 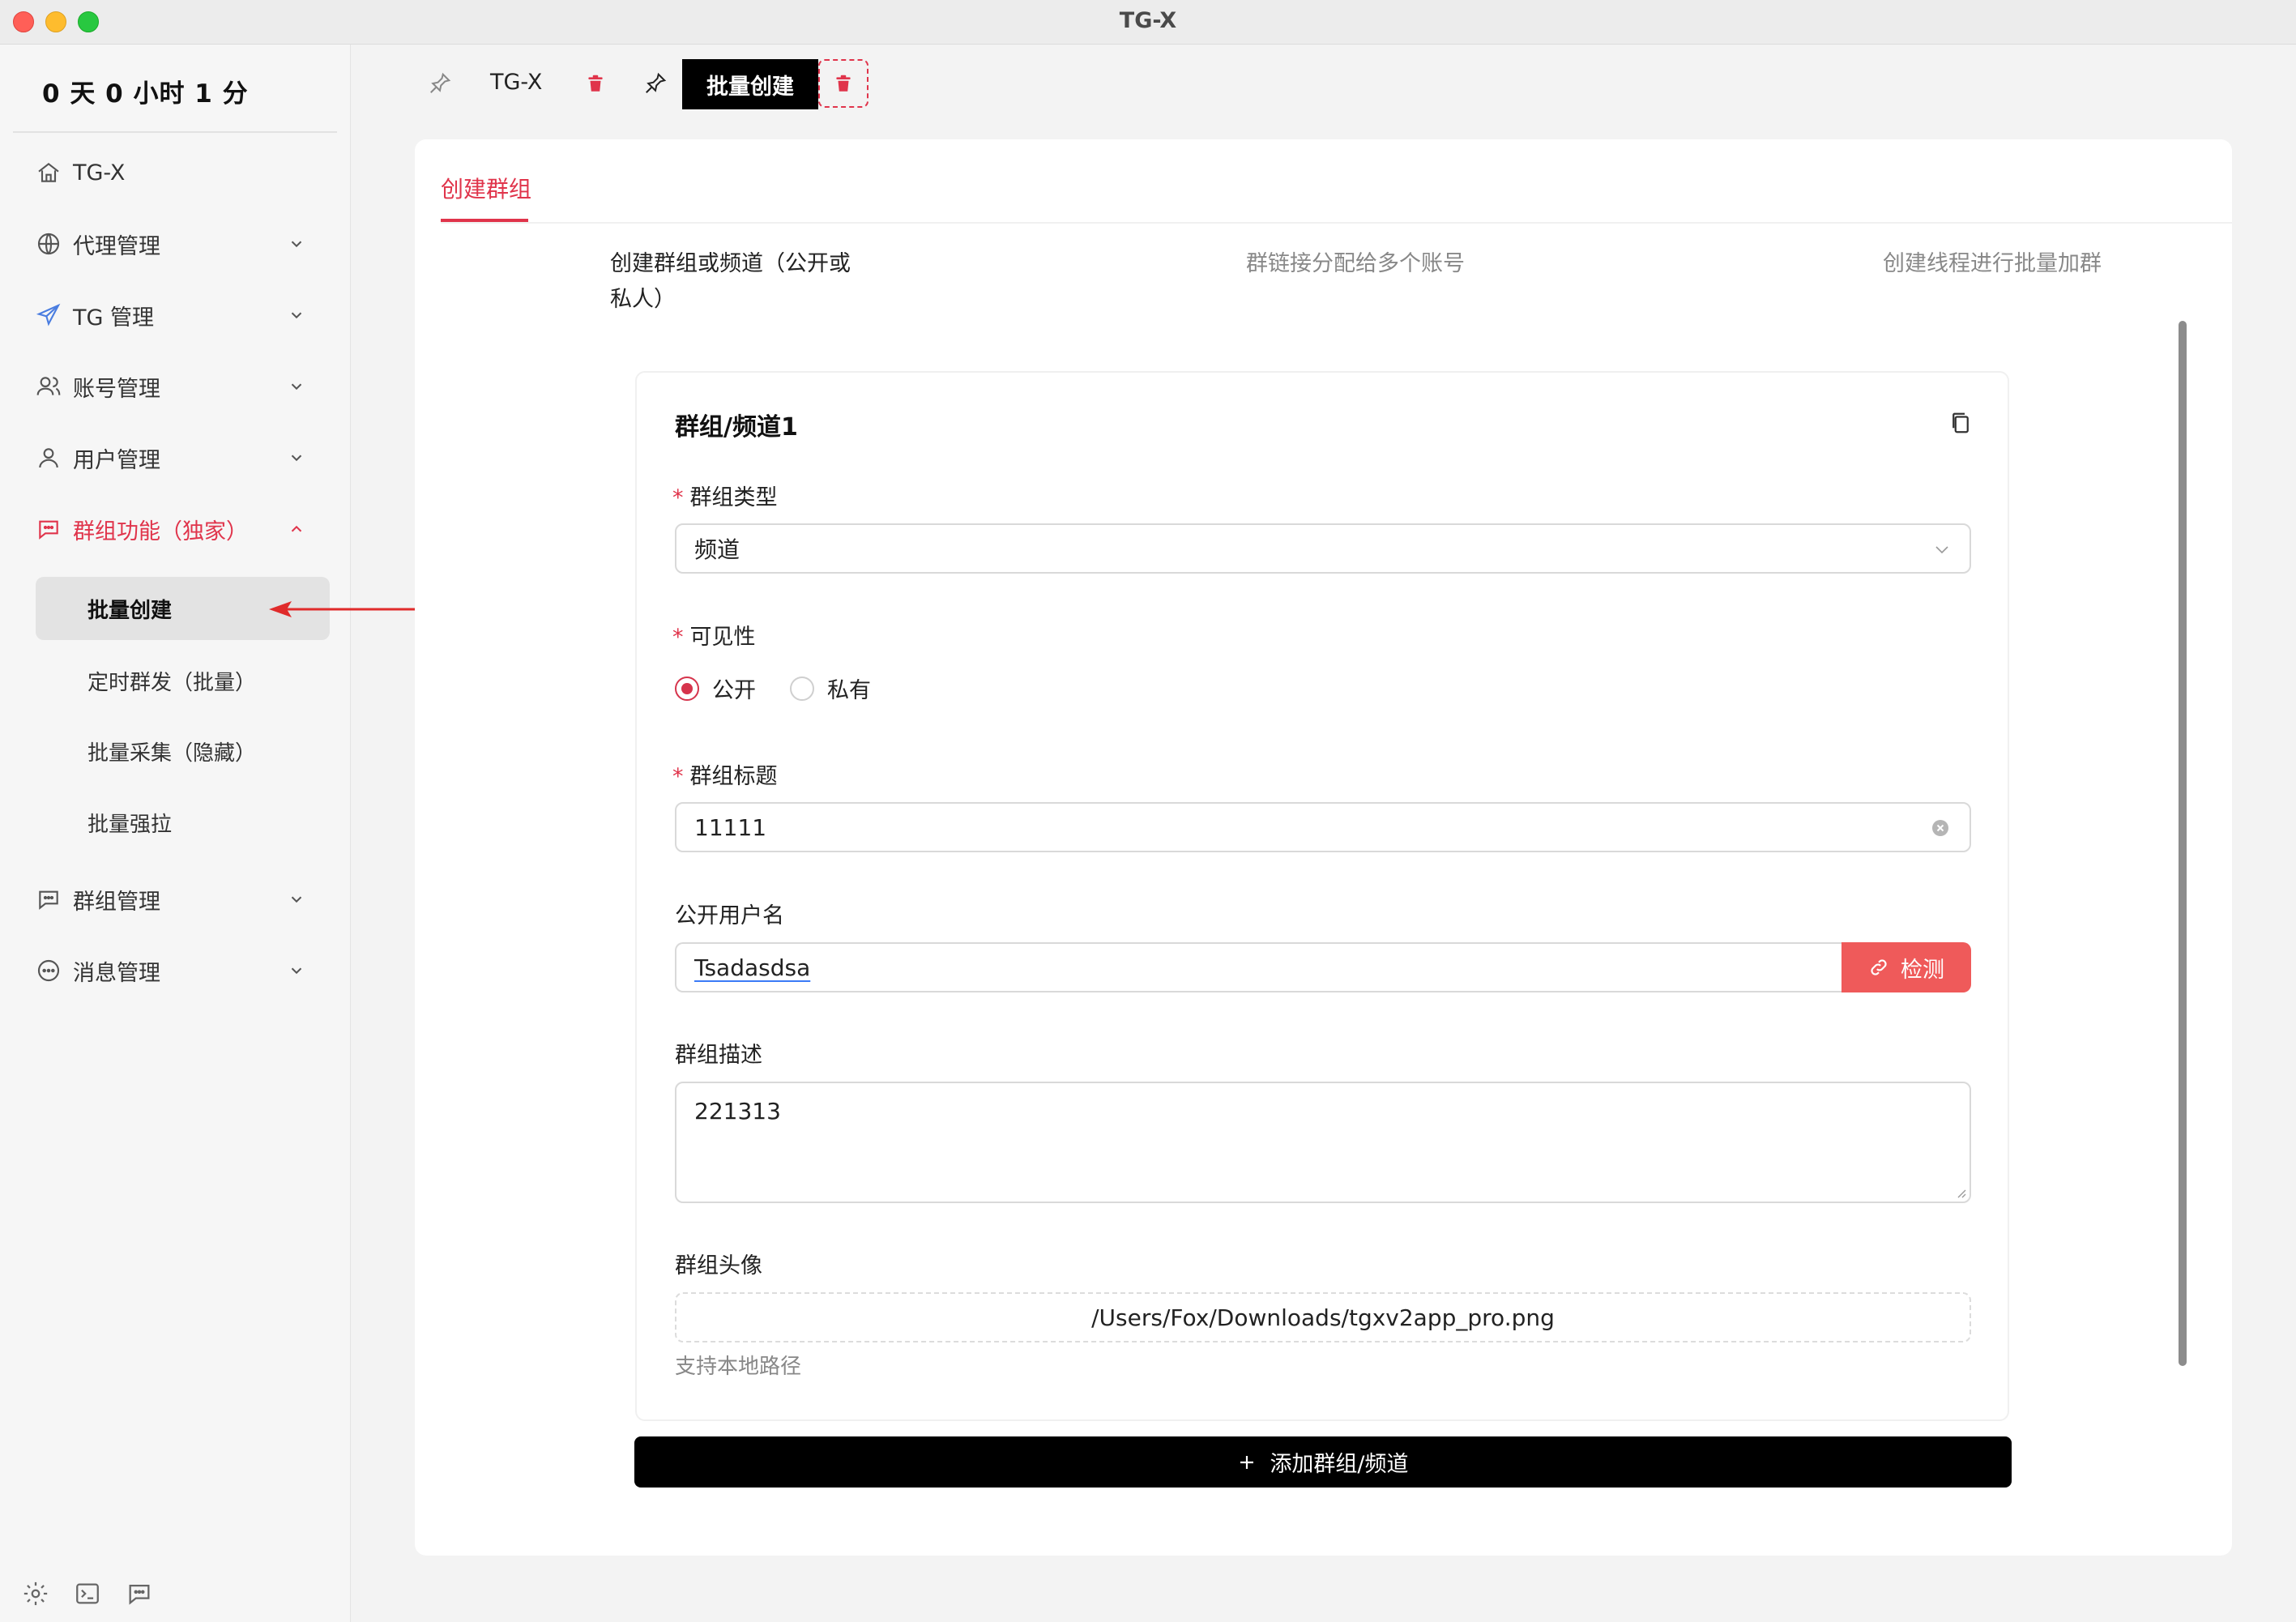 I want to click on sidebar-item-label: TG-X, so click(x=99, y=173).